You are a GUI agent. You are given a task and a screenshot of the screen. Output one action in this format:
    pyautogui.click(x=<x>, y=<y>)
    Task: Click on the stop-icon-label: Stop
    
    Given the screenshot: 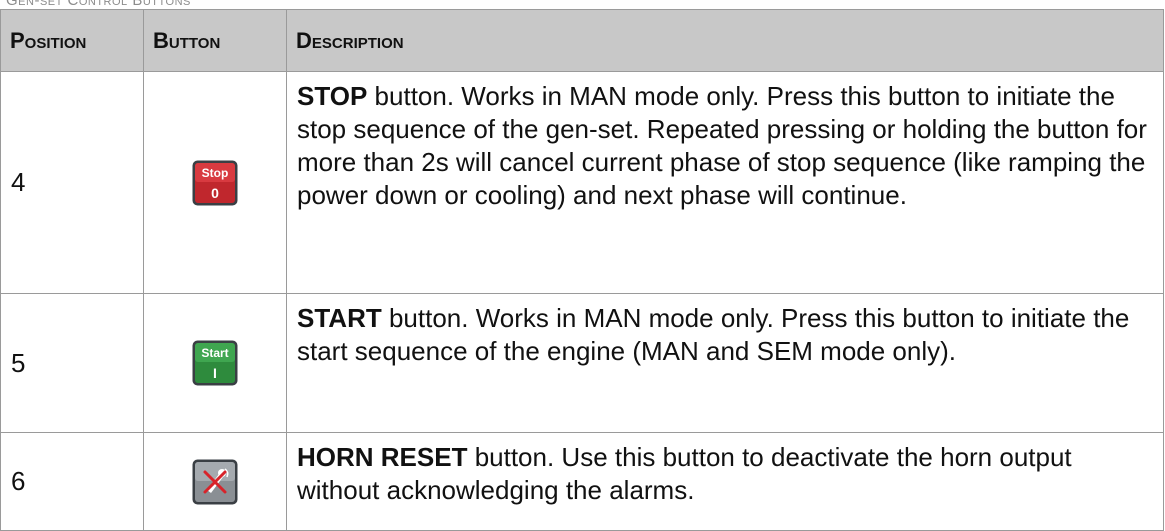 What is the action you would take?
    pyautogui.click(x=215, y=173)
    